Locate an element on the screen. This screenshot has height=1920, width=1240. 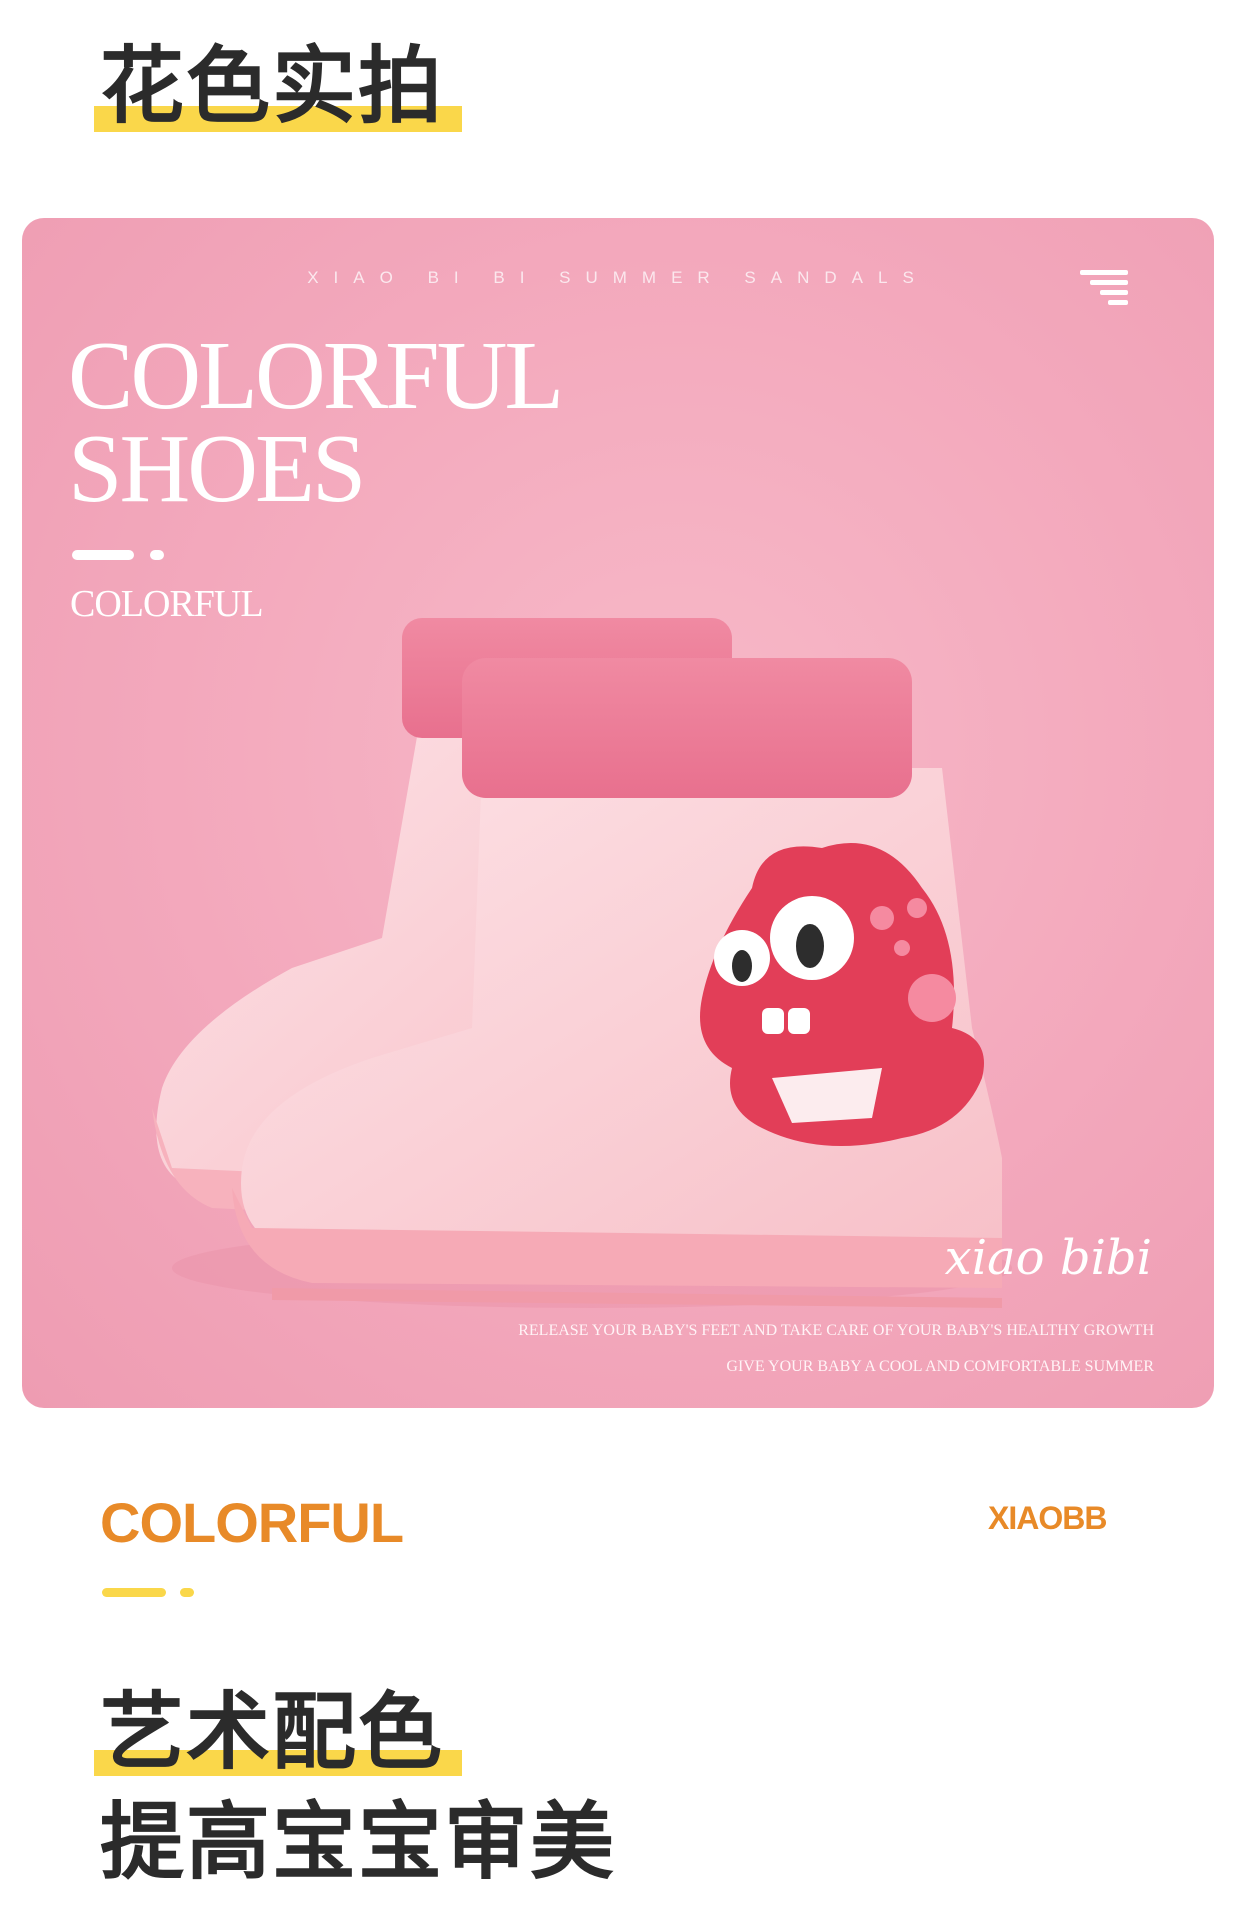
heading-line-2: 提高宝宝审美 is located at coordinates (358, 1842).